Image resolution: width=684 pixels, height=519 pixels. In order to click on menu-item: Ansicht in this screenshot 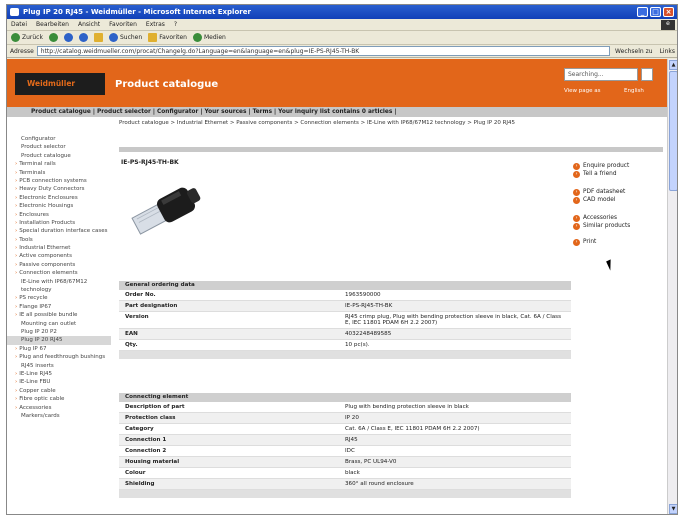, I will do `click(89, 24)`.